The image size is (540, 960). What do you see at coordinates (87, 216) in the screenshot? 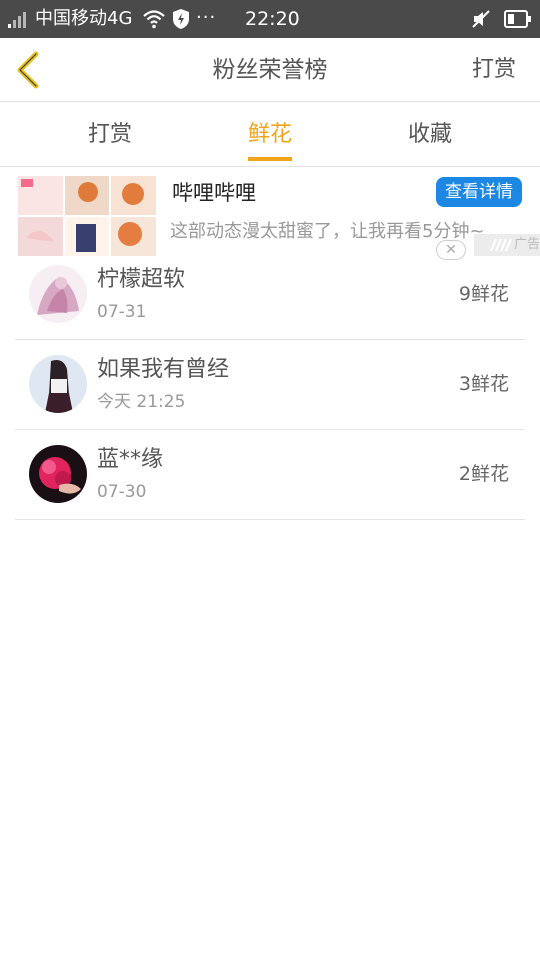
I see `ad-thumbnail` at bounding box center [87, 216].